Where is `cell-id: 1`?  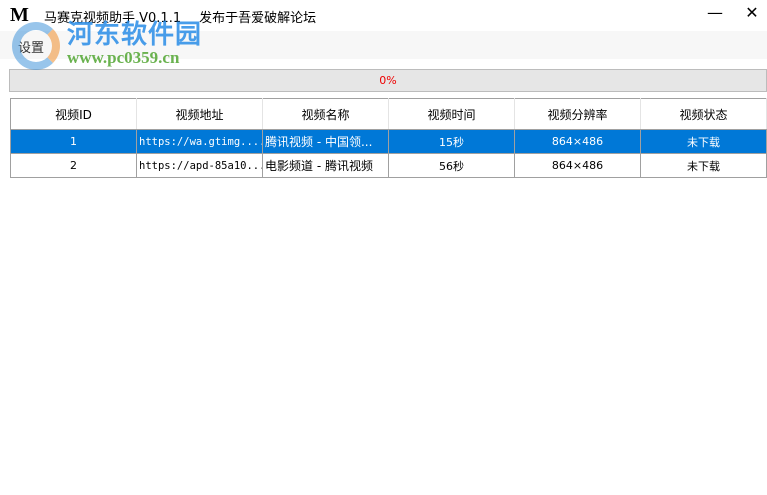 cell-id: 1 is located at coordinates (73, 141).